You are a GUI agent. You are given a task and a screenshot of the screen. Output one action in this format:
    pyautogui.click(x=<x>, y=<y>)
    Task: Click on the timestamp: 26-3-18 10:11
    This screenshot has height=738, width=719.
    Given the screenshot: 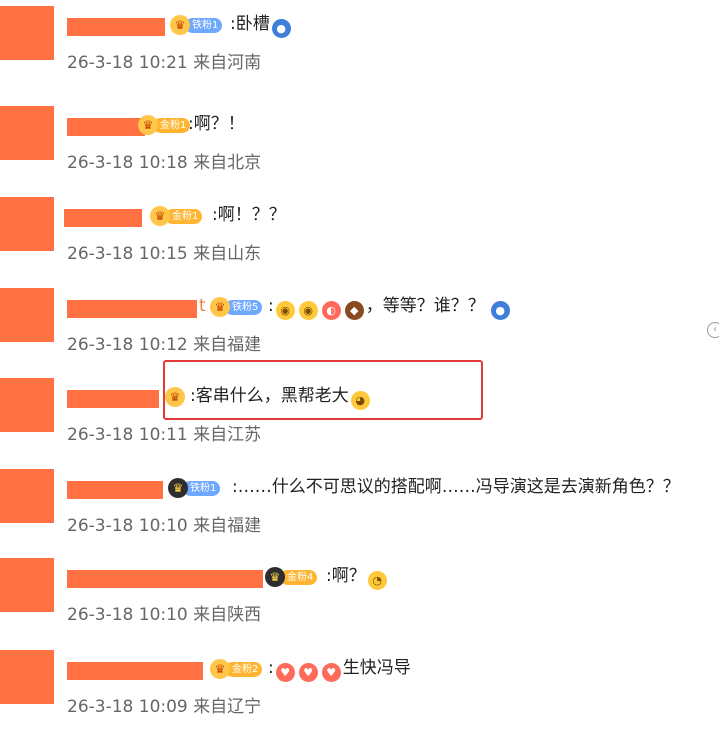 What is the action you would take?
    pyautogui.click(x=127, y=435)
    